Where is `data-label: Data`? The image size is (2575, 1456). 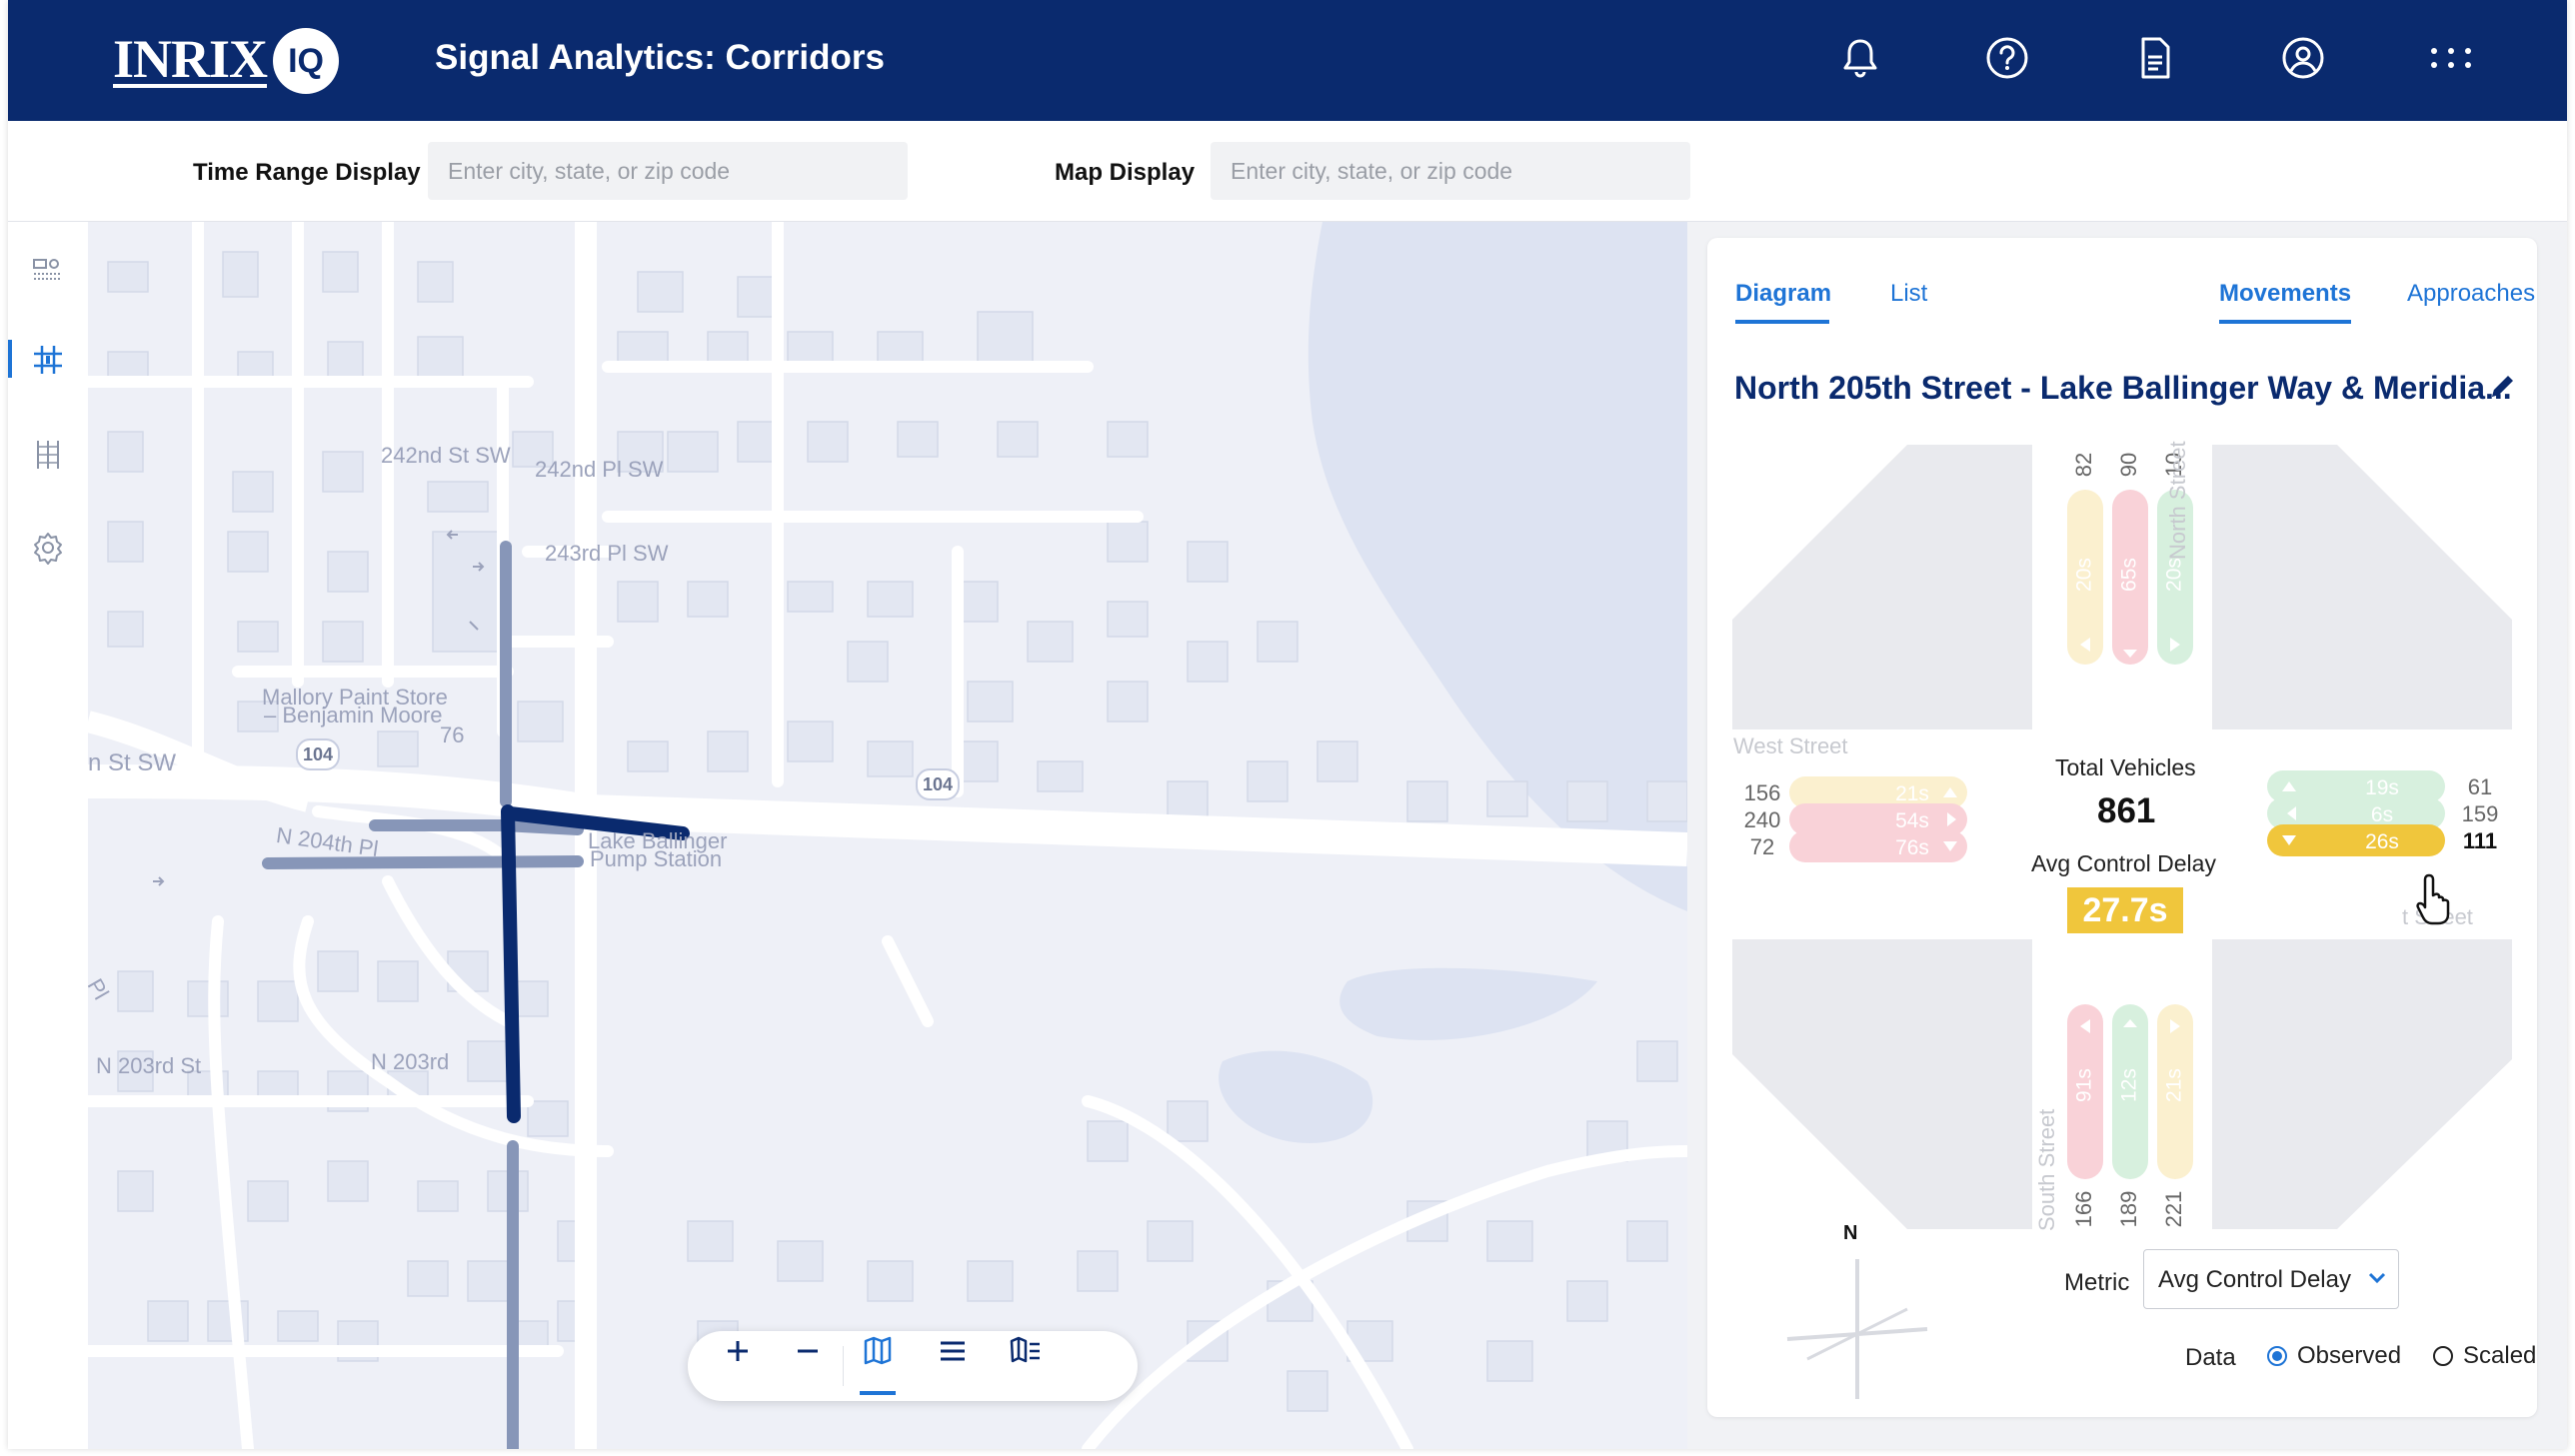 data-label: Data is located at coordinates (2211, 1358).